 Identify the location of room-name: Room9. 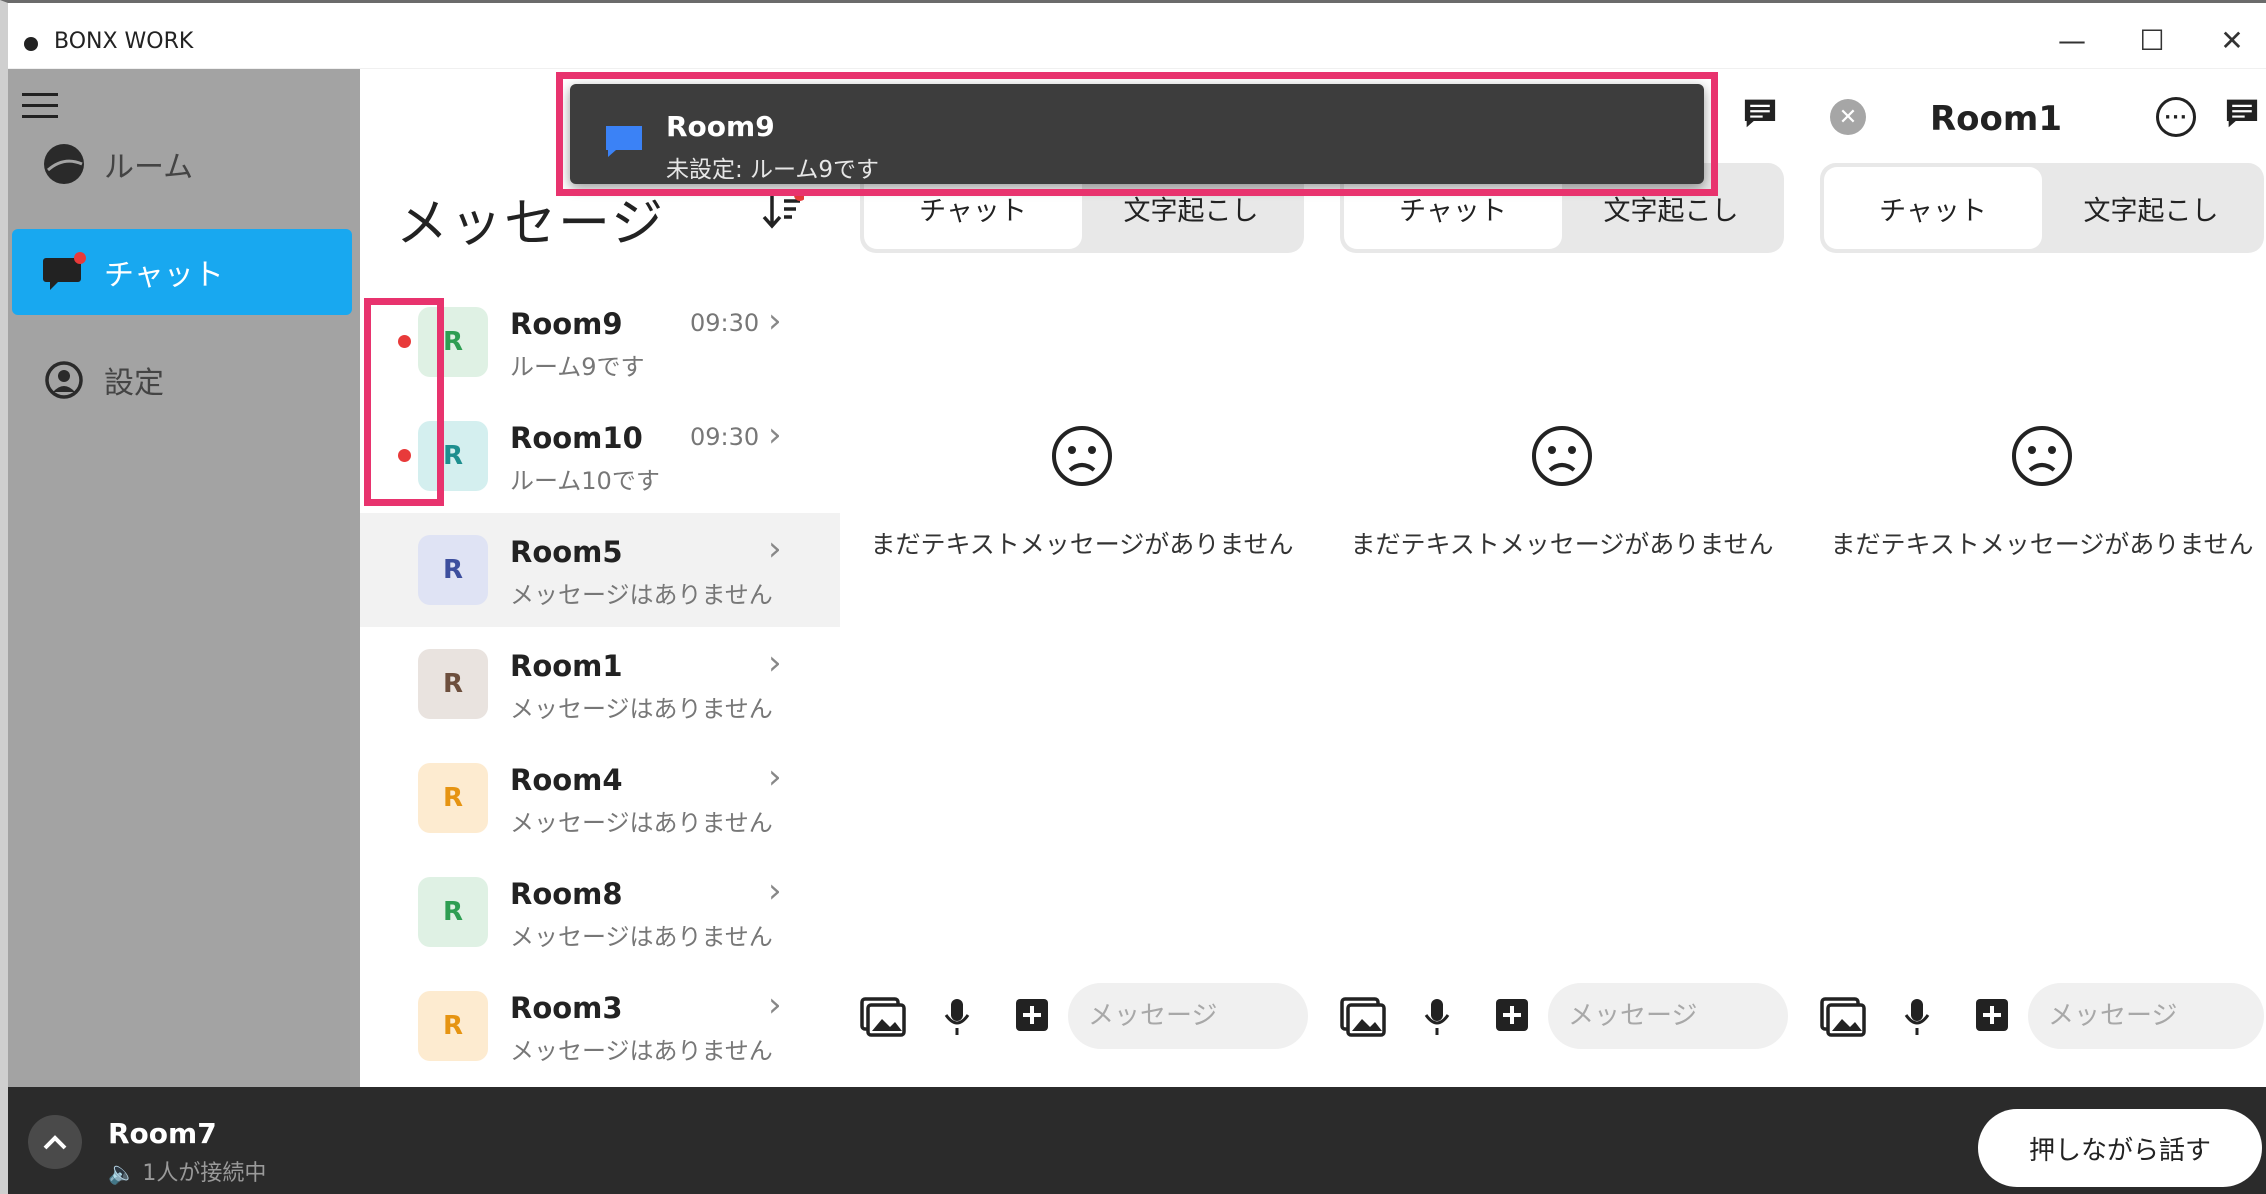
(566, 324).